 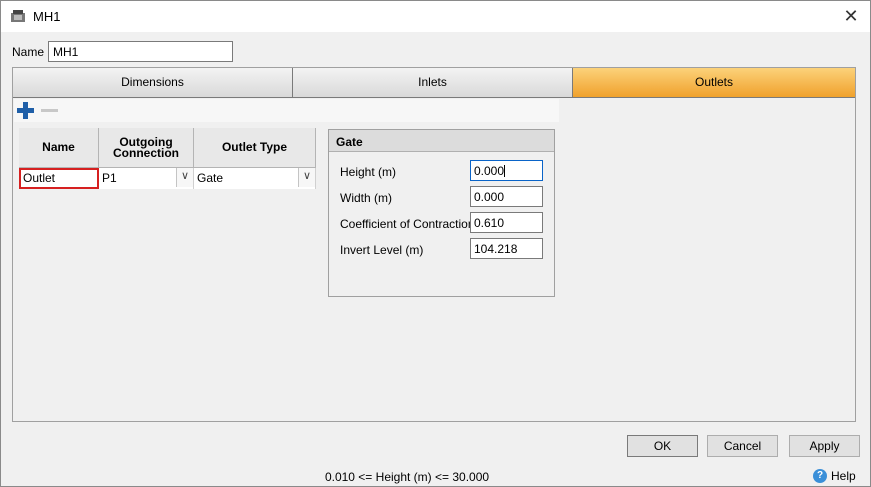 I want to click on name-input: MH1, so click(x=140, y=51).